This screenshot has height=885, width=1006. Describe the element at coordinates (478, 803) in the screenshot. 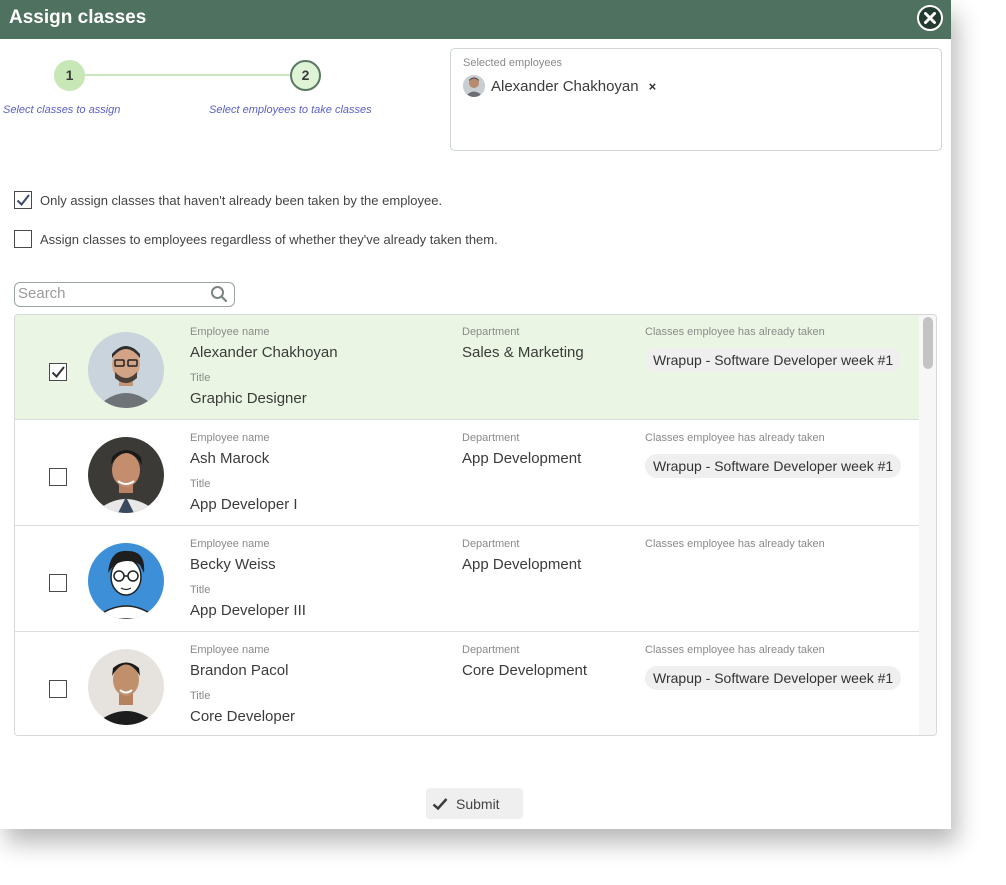

I see `submit-label: Submit` at that location.